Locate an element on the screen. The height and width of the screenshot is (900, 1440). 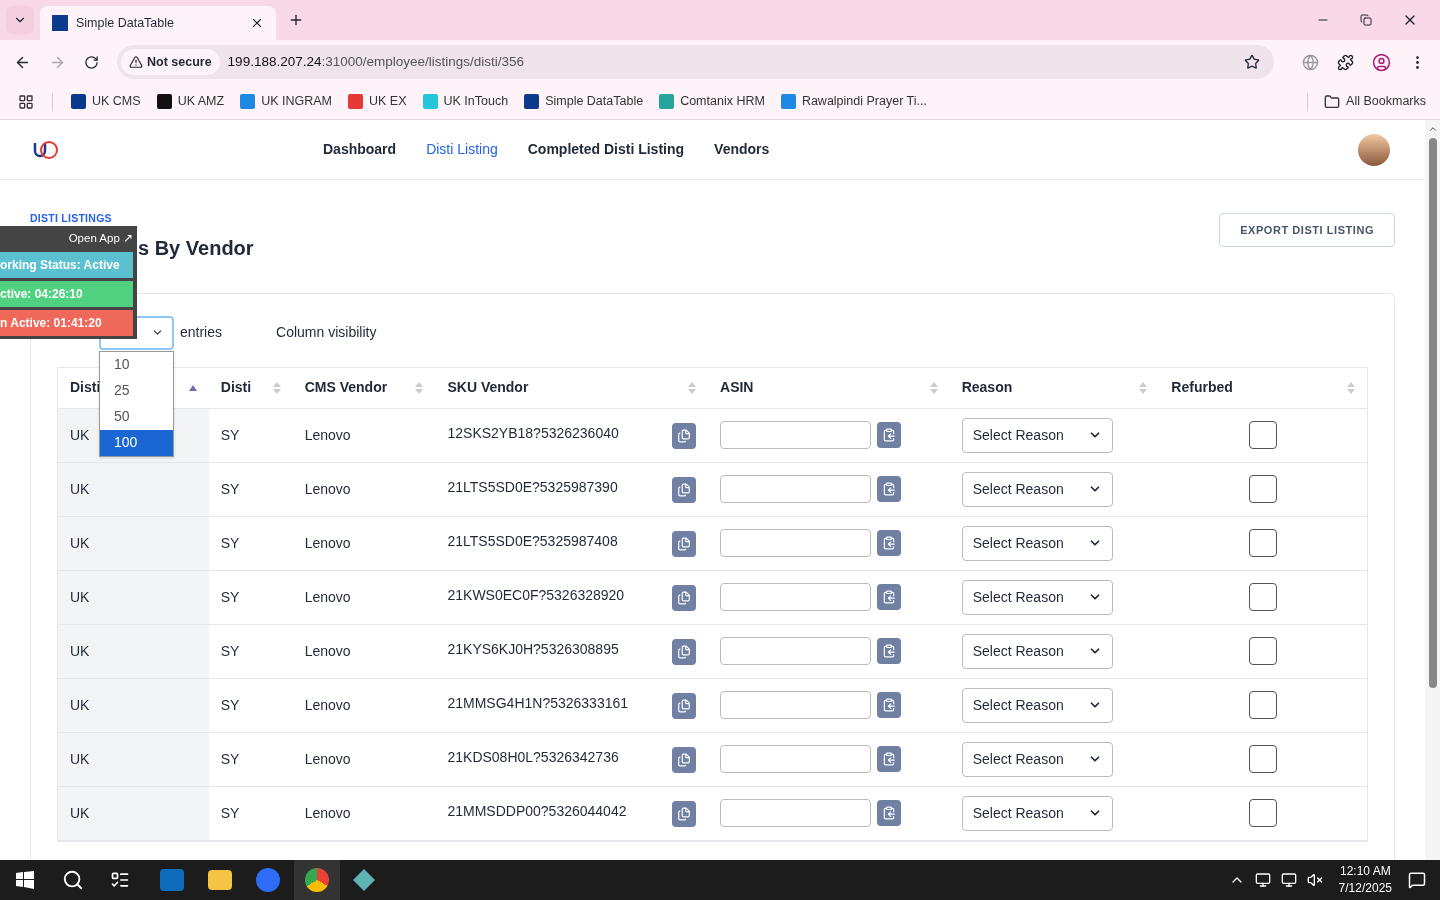
table-cell-text: 21LTS5SD0E?5325987408 is located at coordinates (532, 541).